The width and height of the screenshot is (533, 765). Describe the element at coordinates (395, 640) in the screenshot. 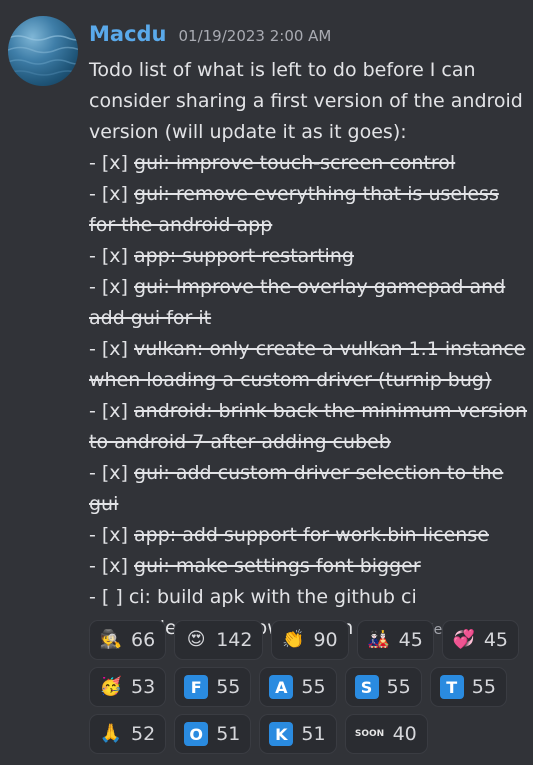

I see `reaction-button: 🎎 45` at that location.